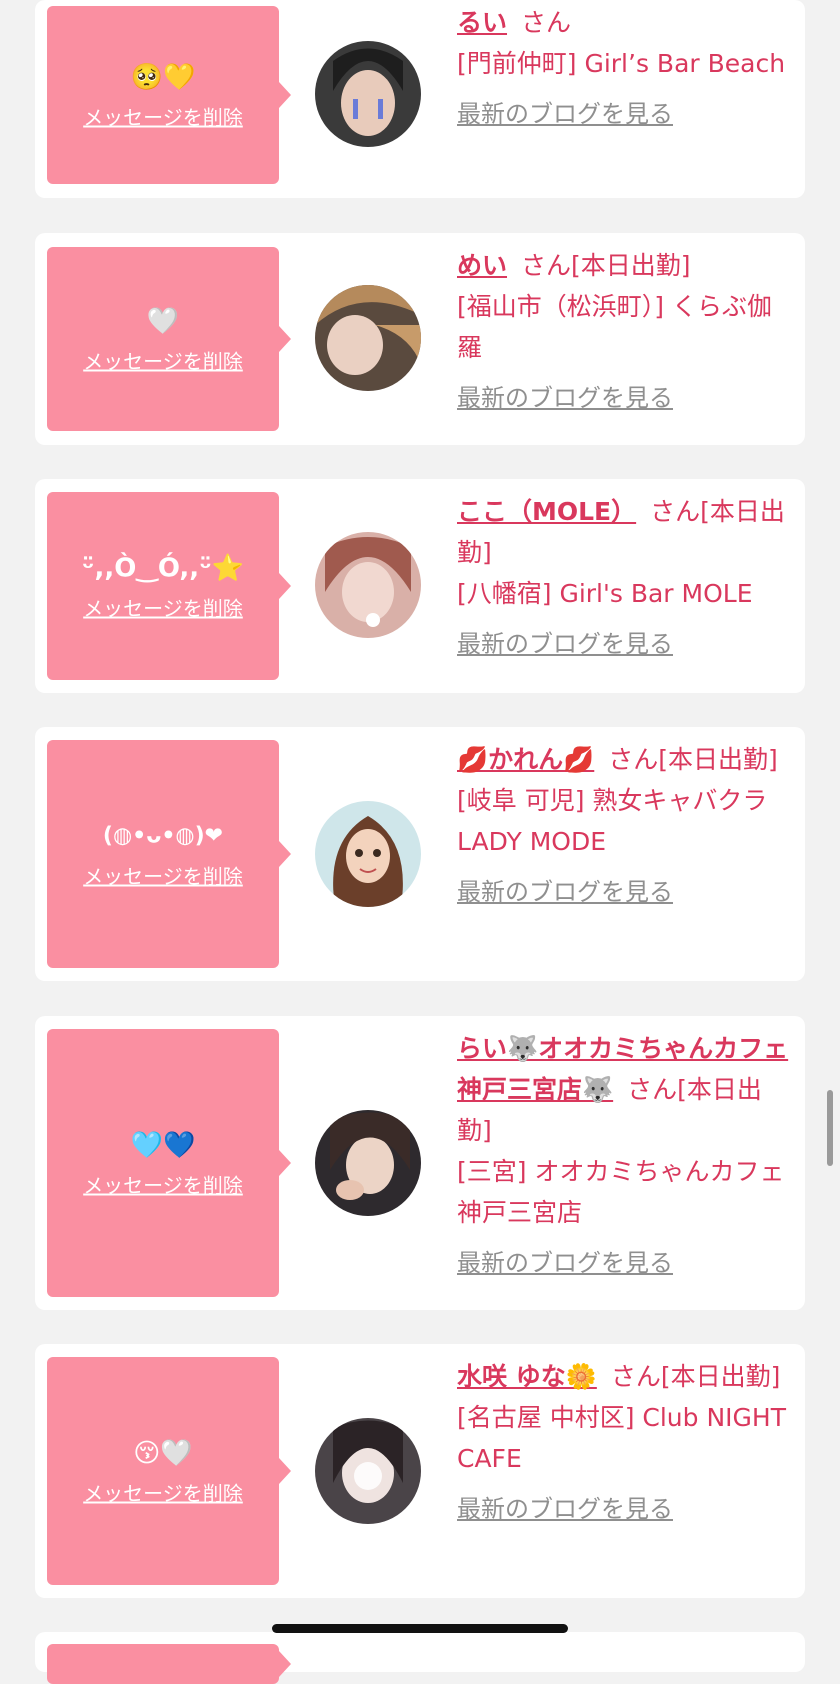  What do you see at coordinates (612, 821) in the screenshot?
I see `shop-name: [岐阜 可児] 熟女キャバクラ LADY MODE` at bounding box center [612, 821].